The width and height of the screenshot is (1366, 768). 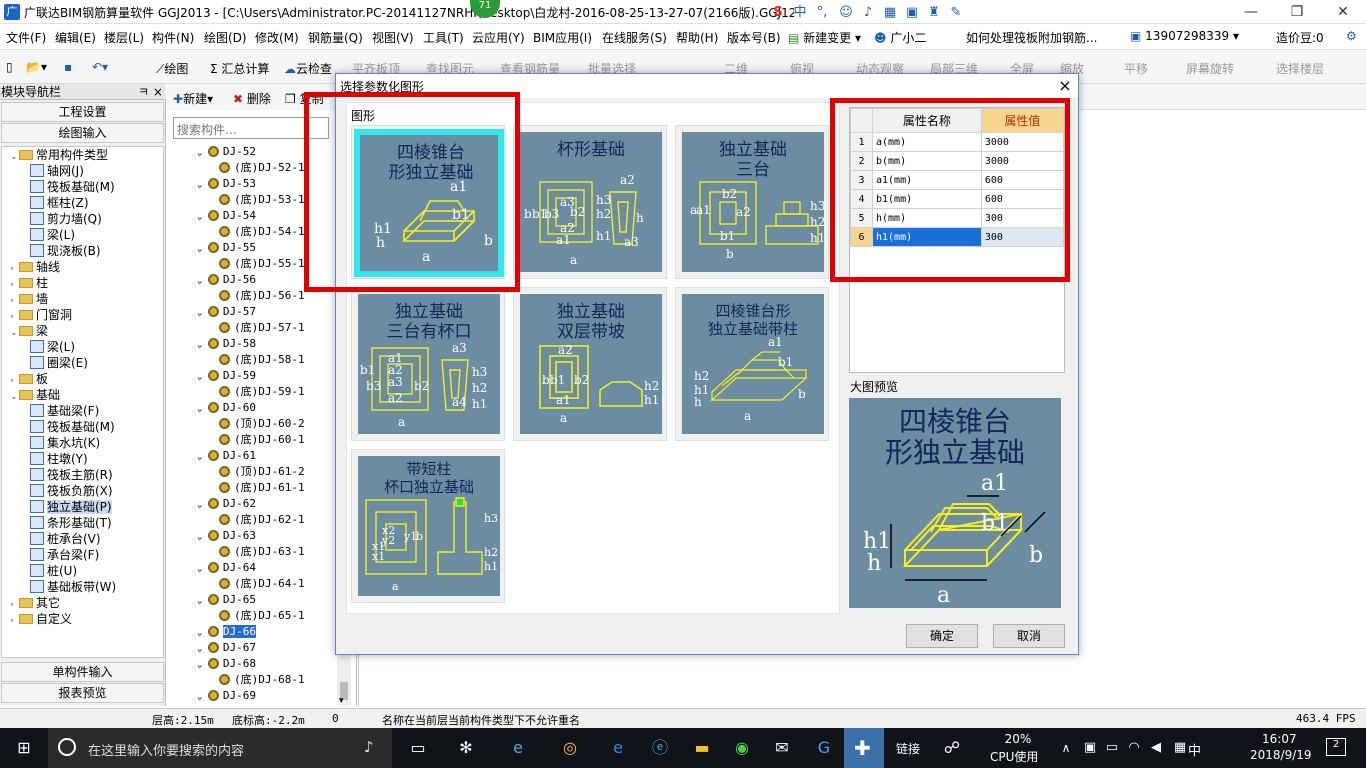 What do you see at coordinates (63, 459) in the screenshot?
I see `tree-item: 柱墩(Y)` at bounding box center [63, 459].